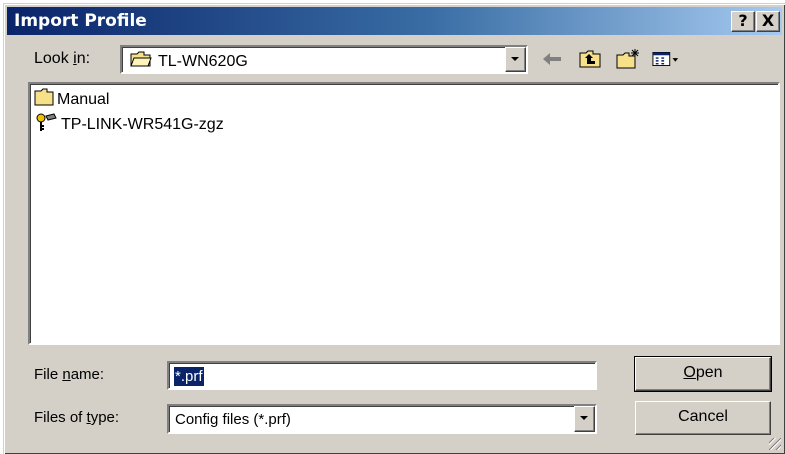 The height and width of the screenshot is (454, 785). I want to click on file-name-label: File name:, so click(69, 374).